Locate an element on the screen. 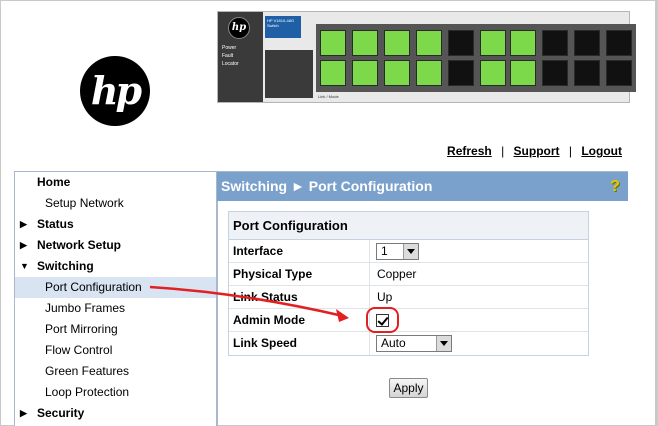  sidebar-item-switching: ▼ Switching is located at coordinates (115, 266).